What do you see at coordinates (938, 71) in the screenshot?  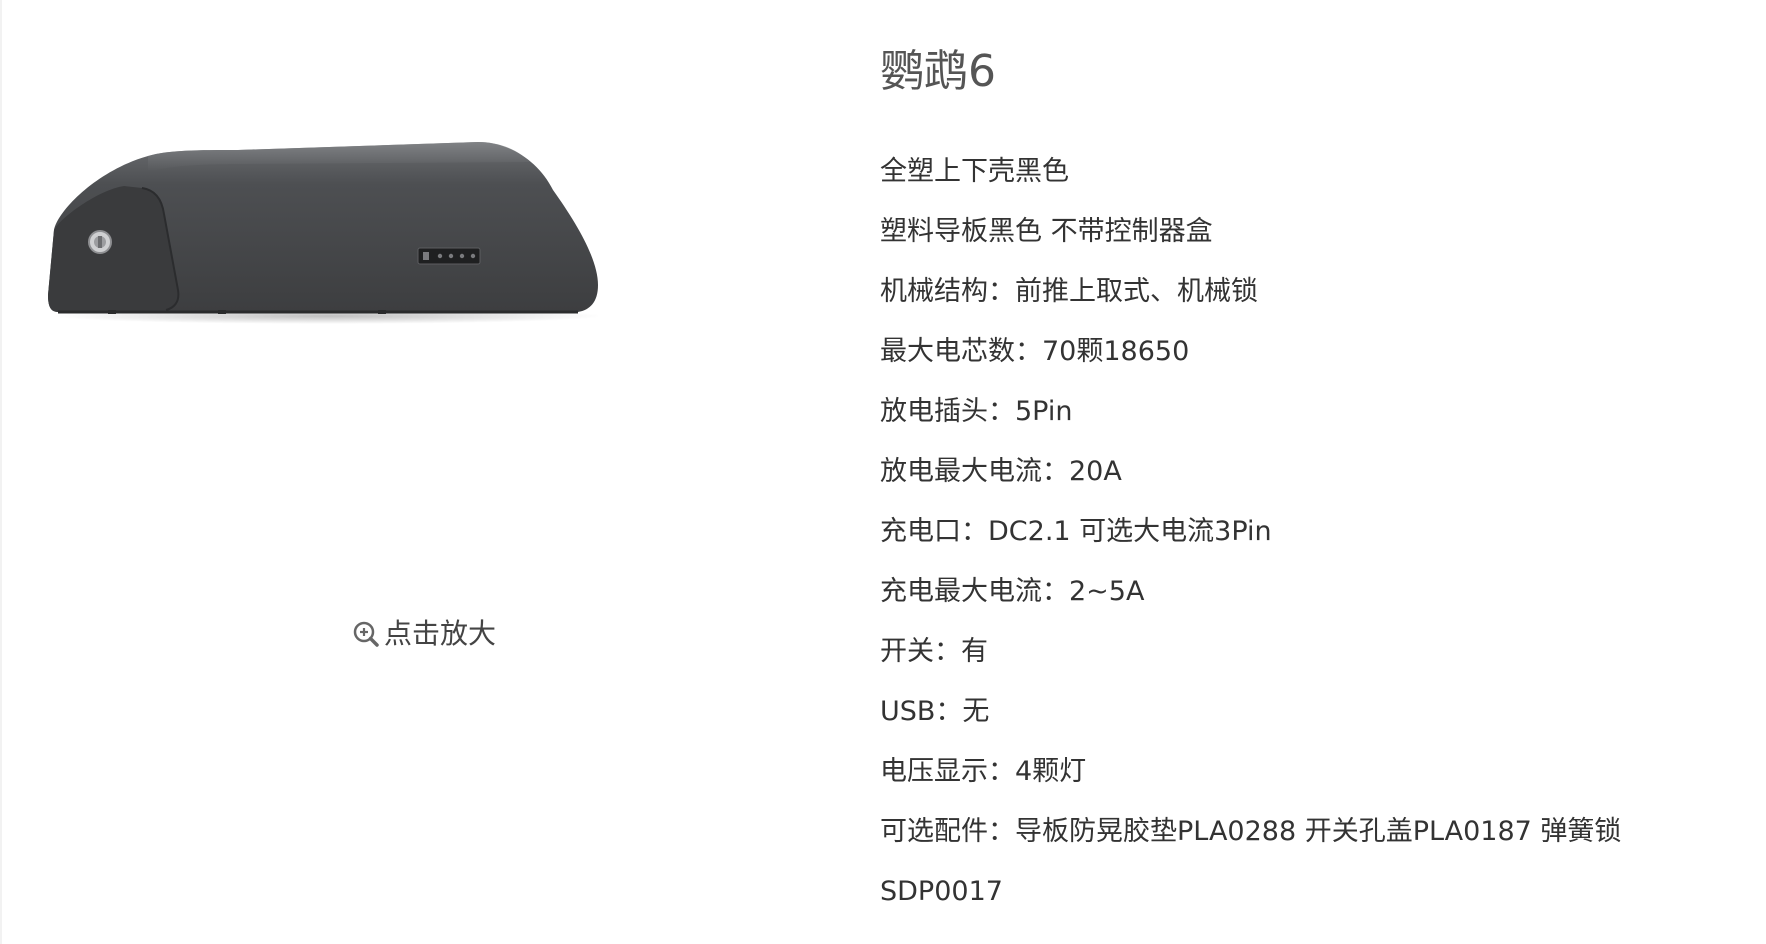 I see `product-title: 鹦鹉6` at bounding box center [938, 71].